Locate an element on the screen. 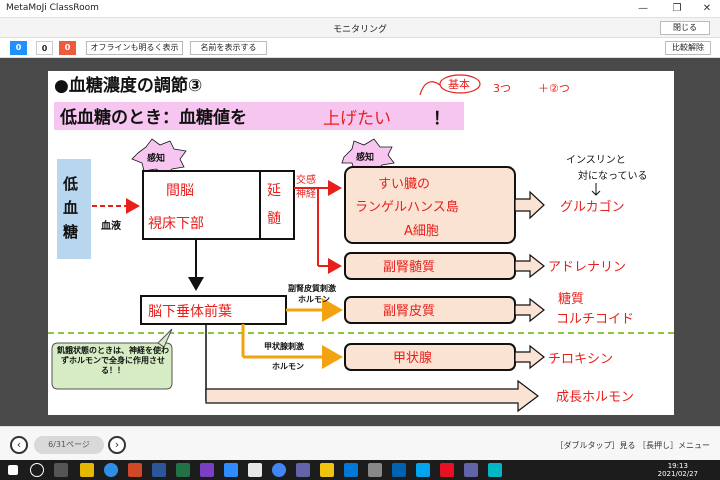 The width and height of the screenshot is (720, 480). acth-label-2: ホルモン is located at coordinates (314, 299).